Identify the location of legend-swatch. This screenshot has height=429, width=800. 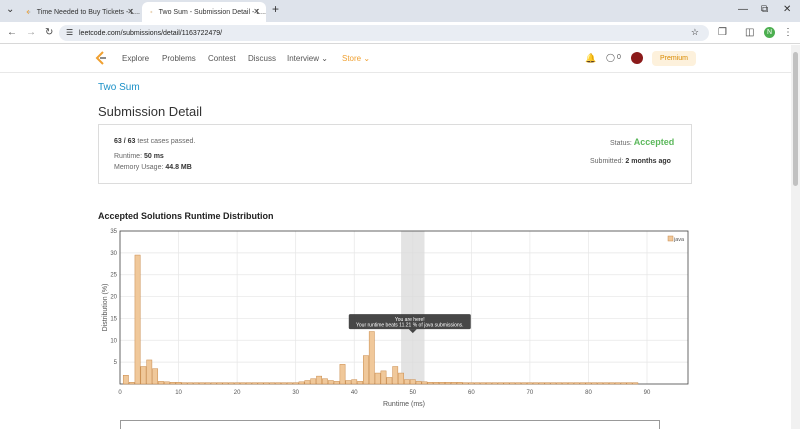
(670, 238).